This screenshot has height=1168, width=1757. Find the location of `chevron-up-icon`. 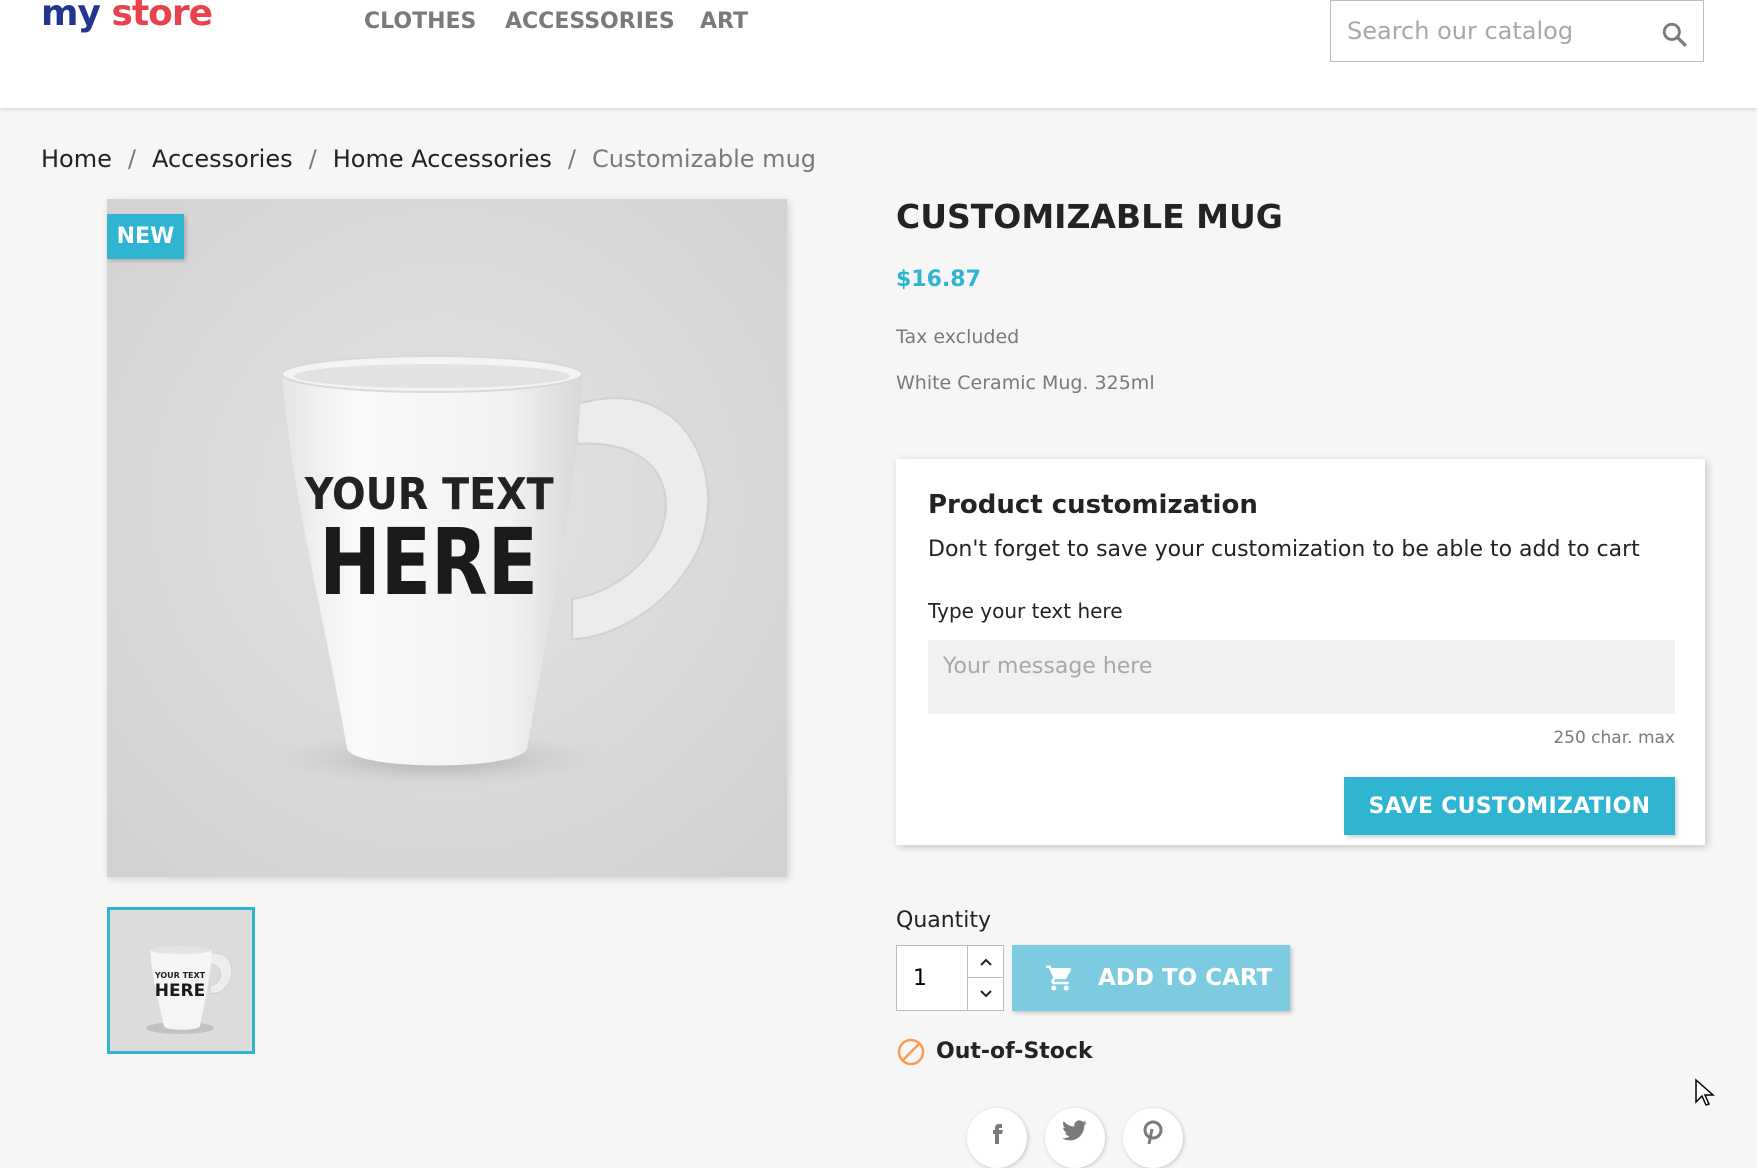

chevron-up-icon is located at coordinates (985, 962).